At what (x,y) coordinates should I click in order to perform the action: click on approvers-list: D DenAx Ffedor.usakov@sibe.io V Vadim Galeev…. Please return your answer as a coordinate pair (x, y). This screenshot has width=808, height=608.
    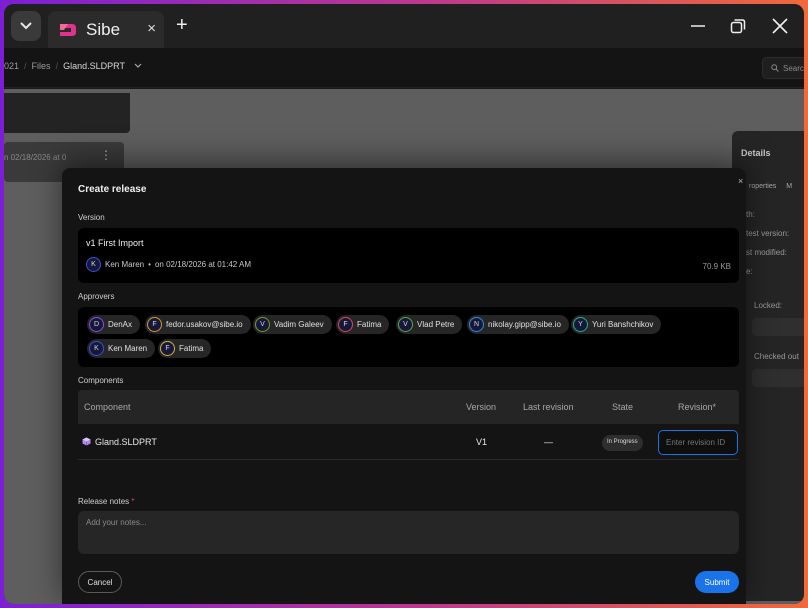
    Looking at the image, I should click on (408, 337).